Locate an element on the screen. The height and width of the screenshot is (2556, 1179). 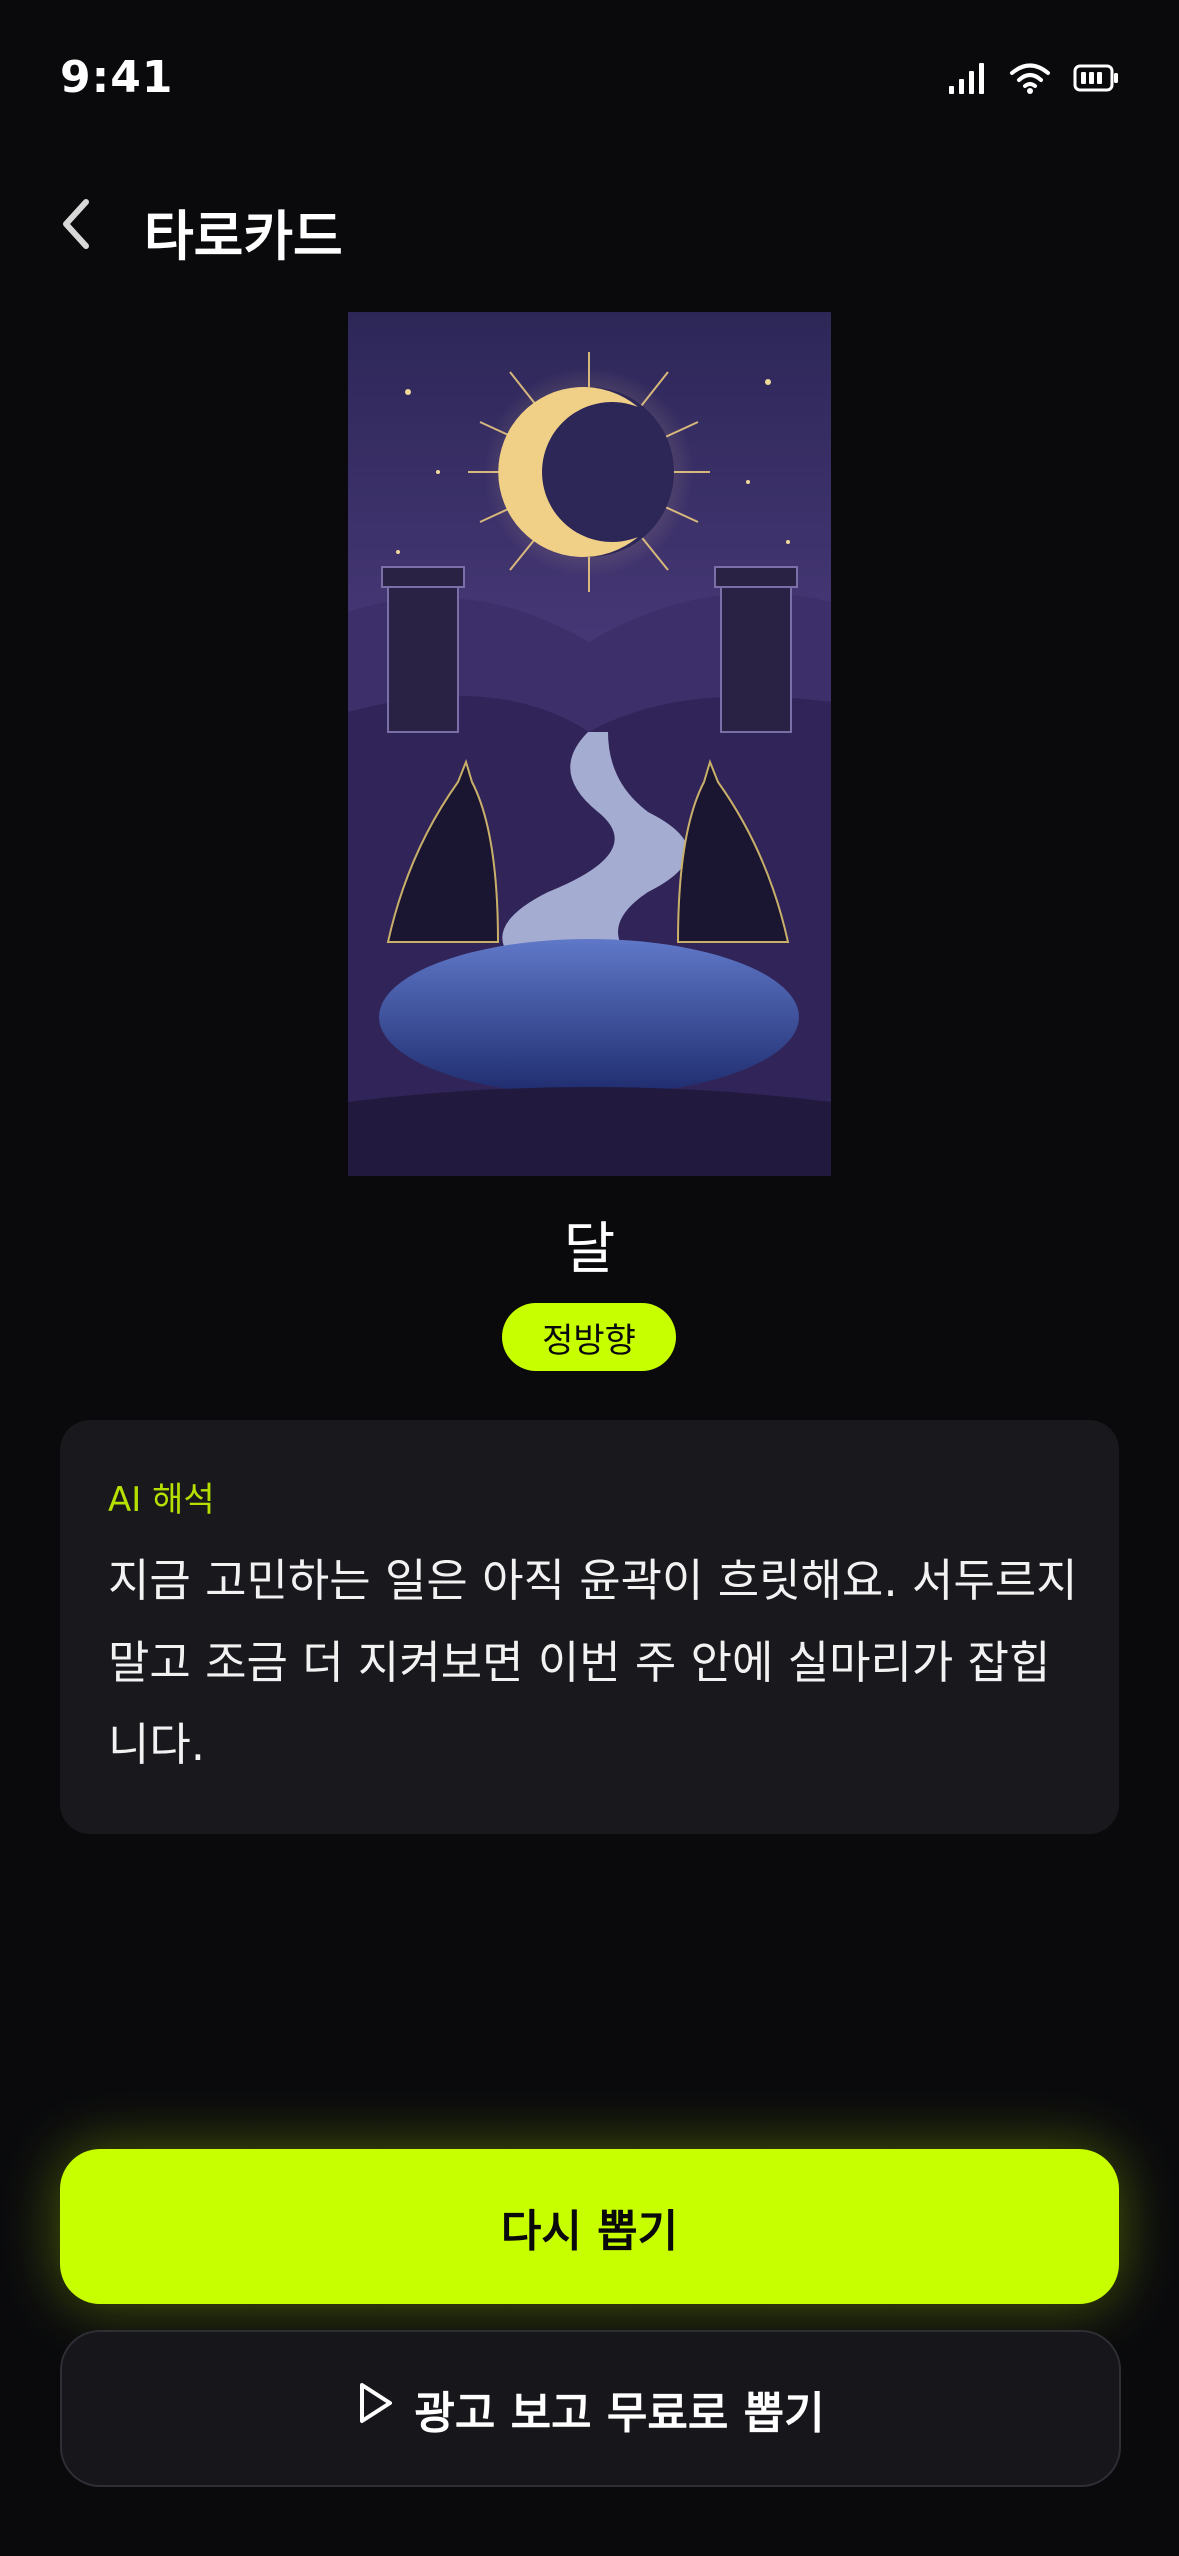
play-icon is located at coordinates (376, 2408).